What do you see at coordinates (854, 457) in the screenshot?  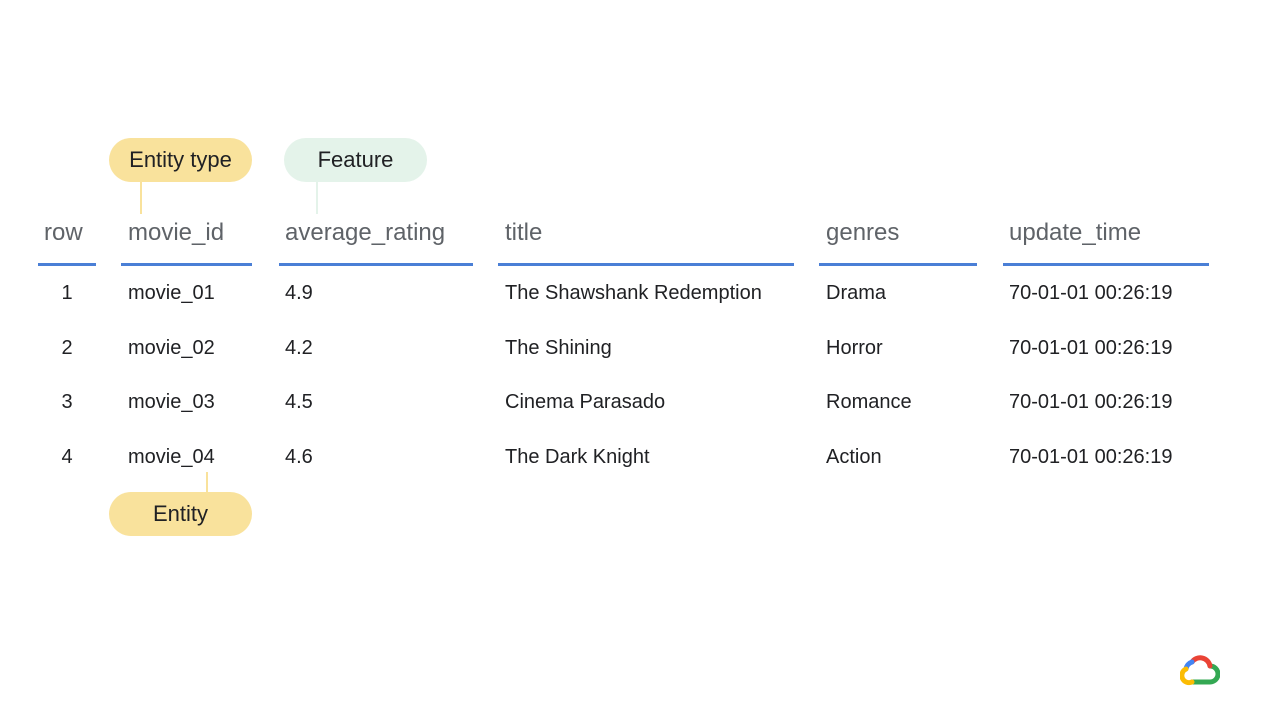 I see `table-cell-genres: Action` at bounding box center [854, 457].